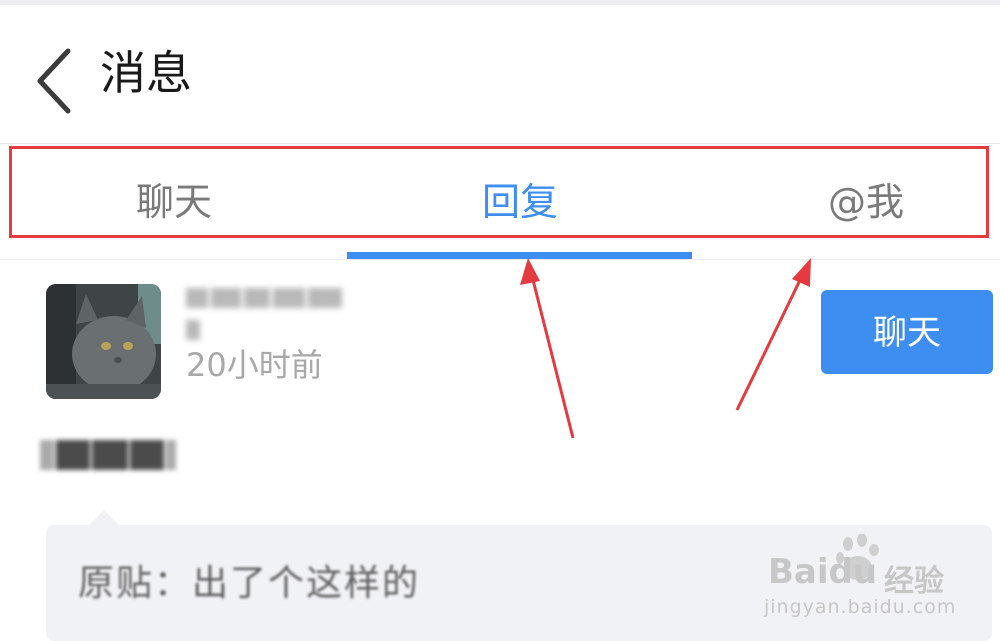 This screenshot has height=641, width=1000. I want to click on timestamp: 20小时前, so click(254, 365).